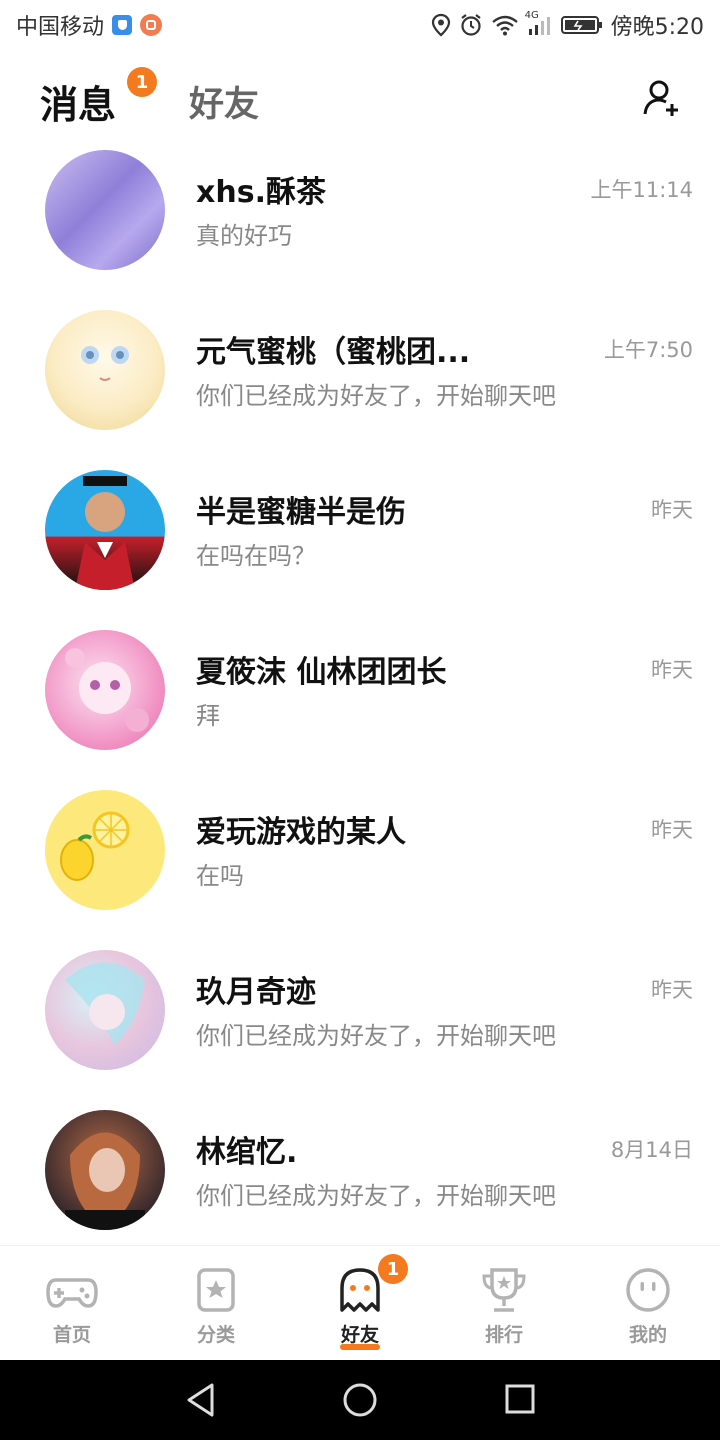  I want to click on nav-ranking: 排行, so click(504, 1303).